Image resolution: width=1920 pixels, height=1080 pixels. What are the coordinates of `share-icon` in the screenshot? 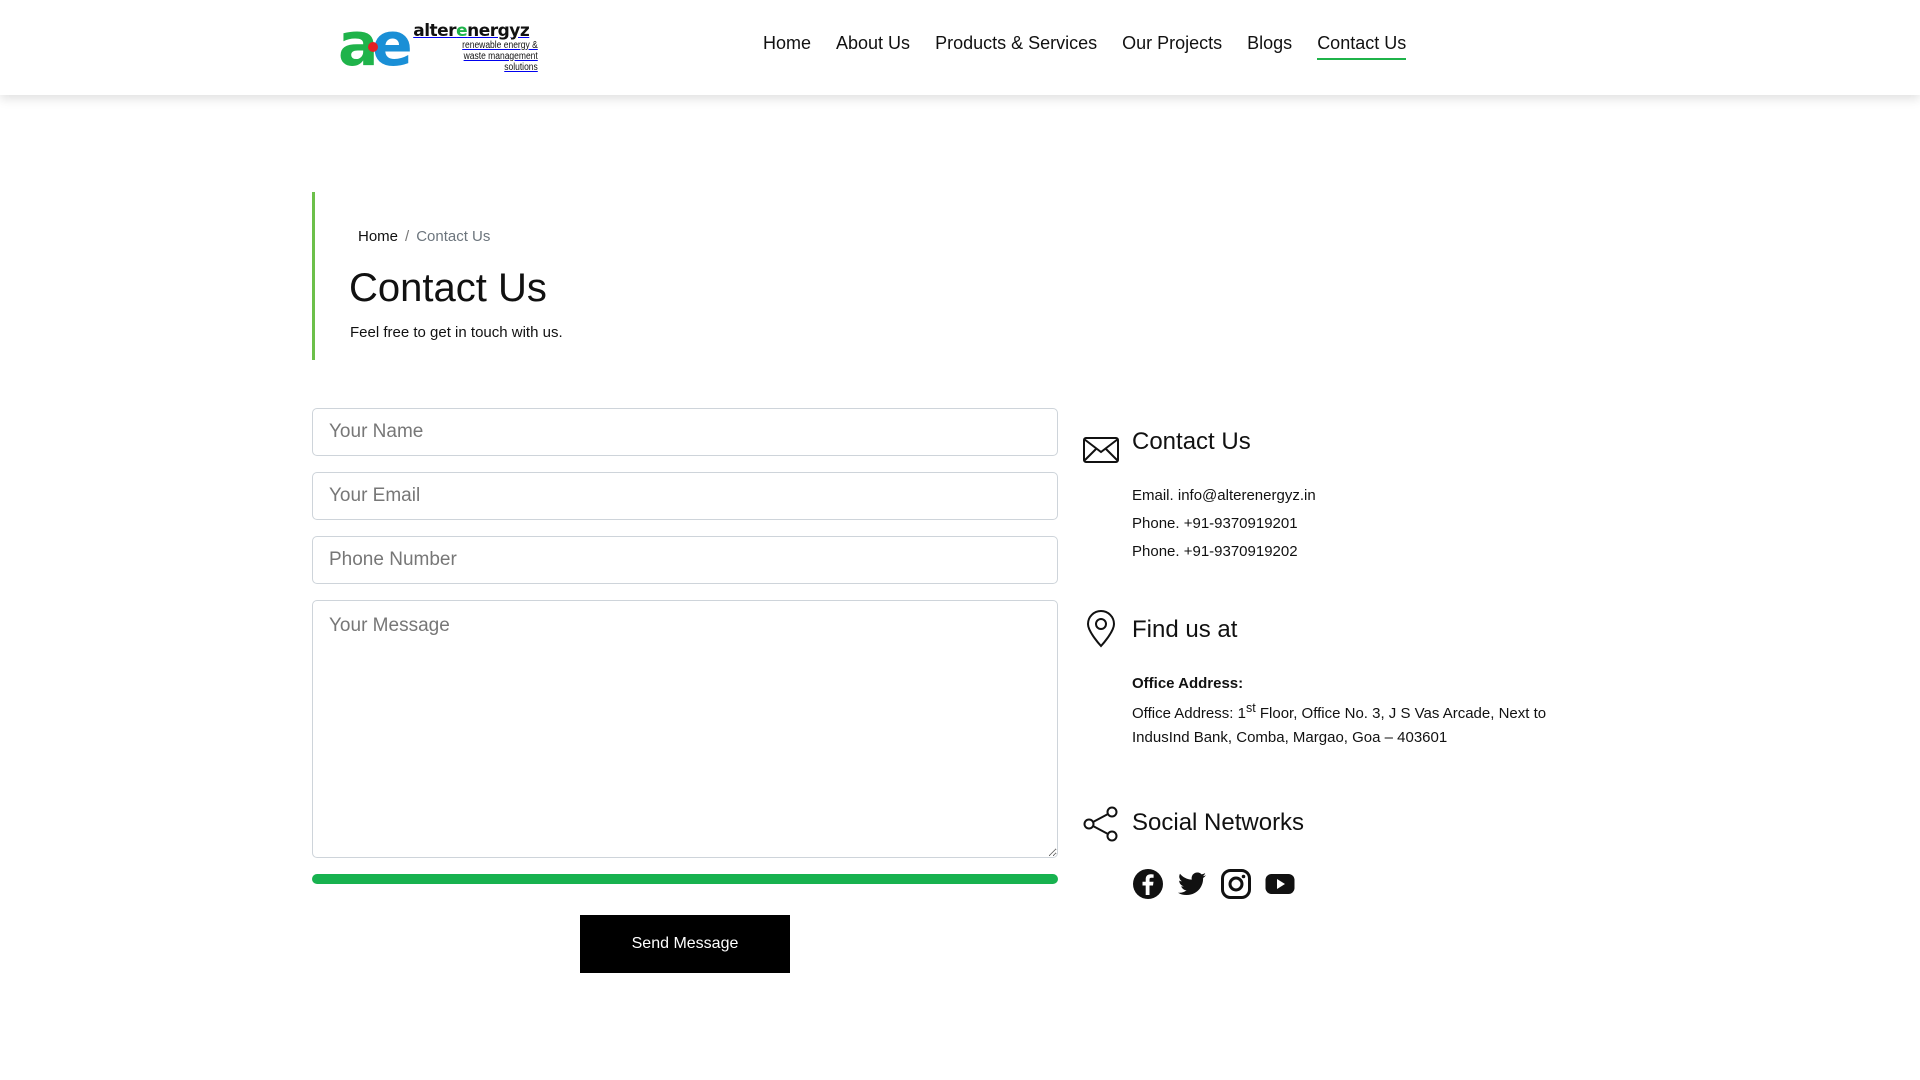 It's located at (1100, 824).